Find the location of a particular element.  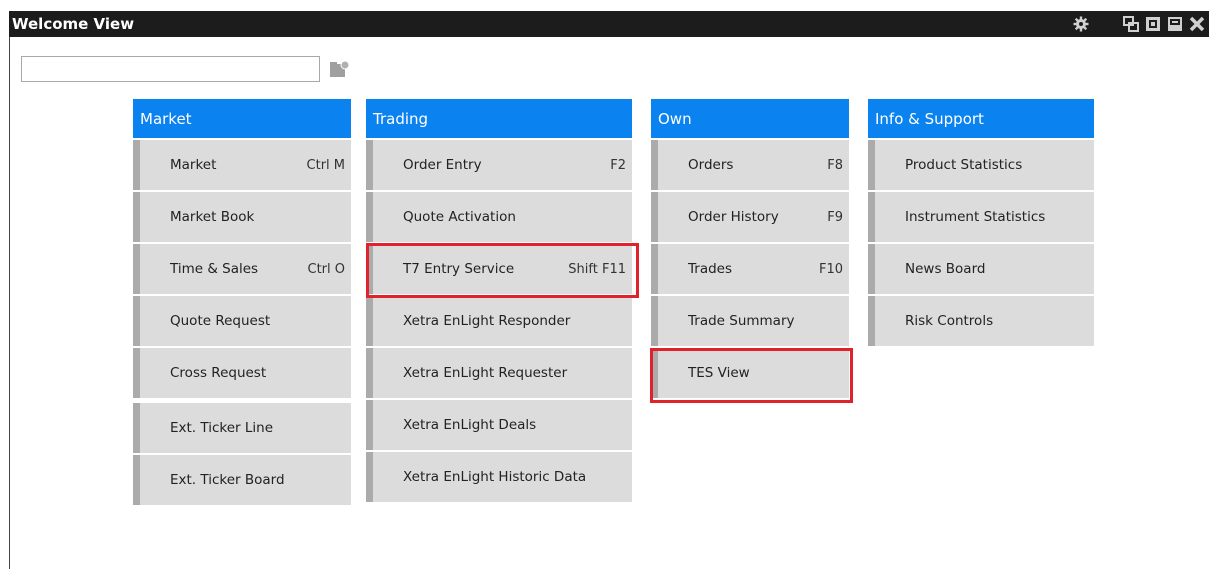

item-shortcut: F10 is located at coordinates (830, 269).